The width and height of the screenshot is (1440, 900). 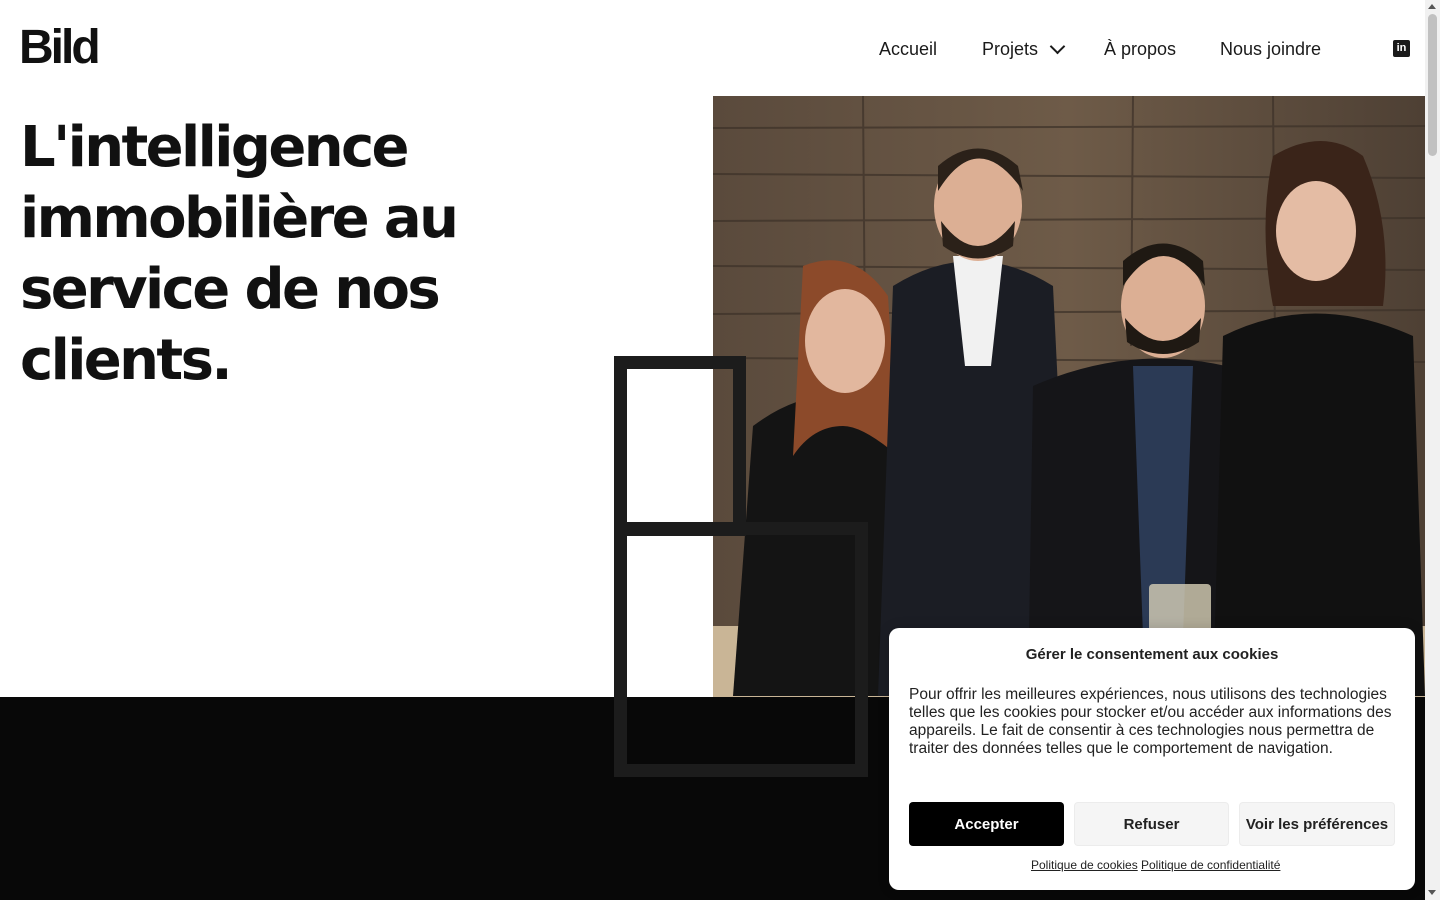 I want to click on scroll-up-arrow-icon, so click(x=1432, y=6).